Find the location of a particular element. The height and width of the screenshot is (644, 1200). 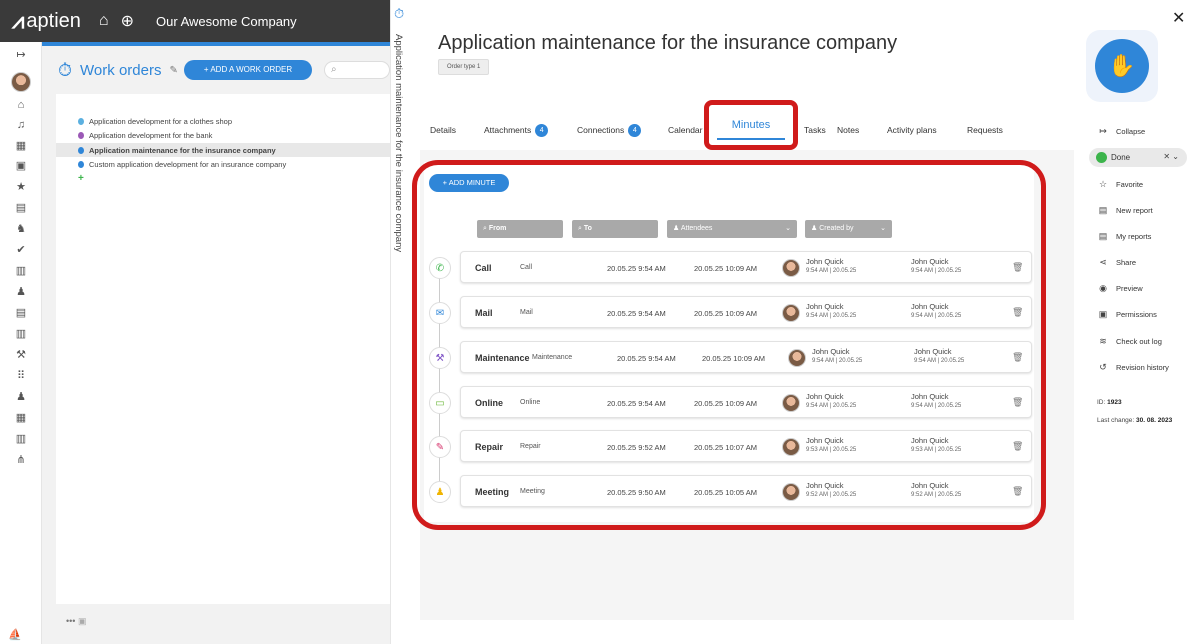

document-icon: ▤ is located at coordinates (21, 207).